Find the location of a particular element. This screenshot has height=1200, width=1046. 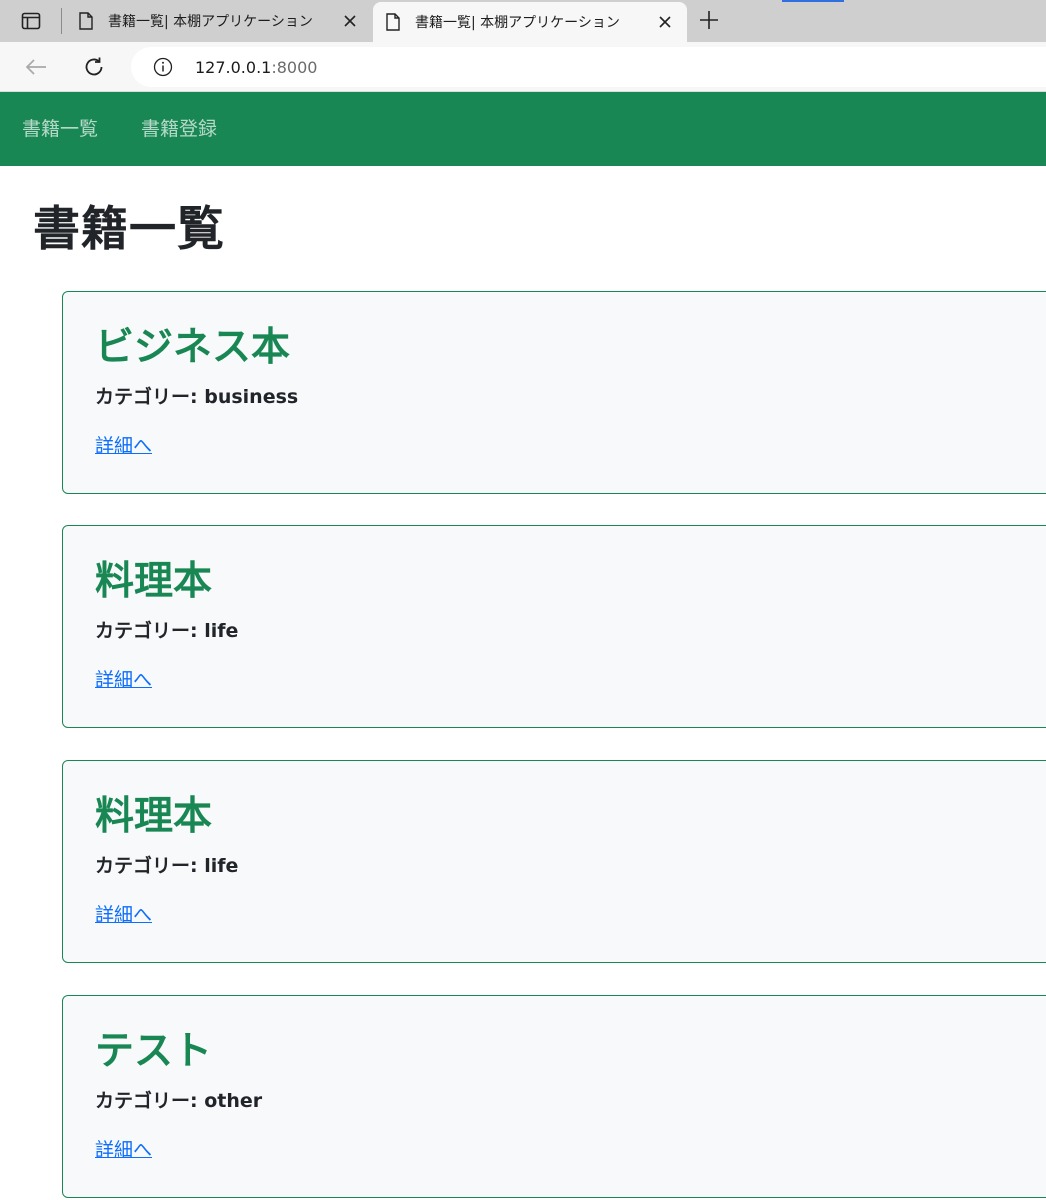

profile-indicator is located at coordinates (813, 1).